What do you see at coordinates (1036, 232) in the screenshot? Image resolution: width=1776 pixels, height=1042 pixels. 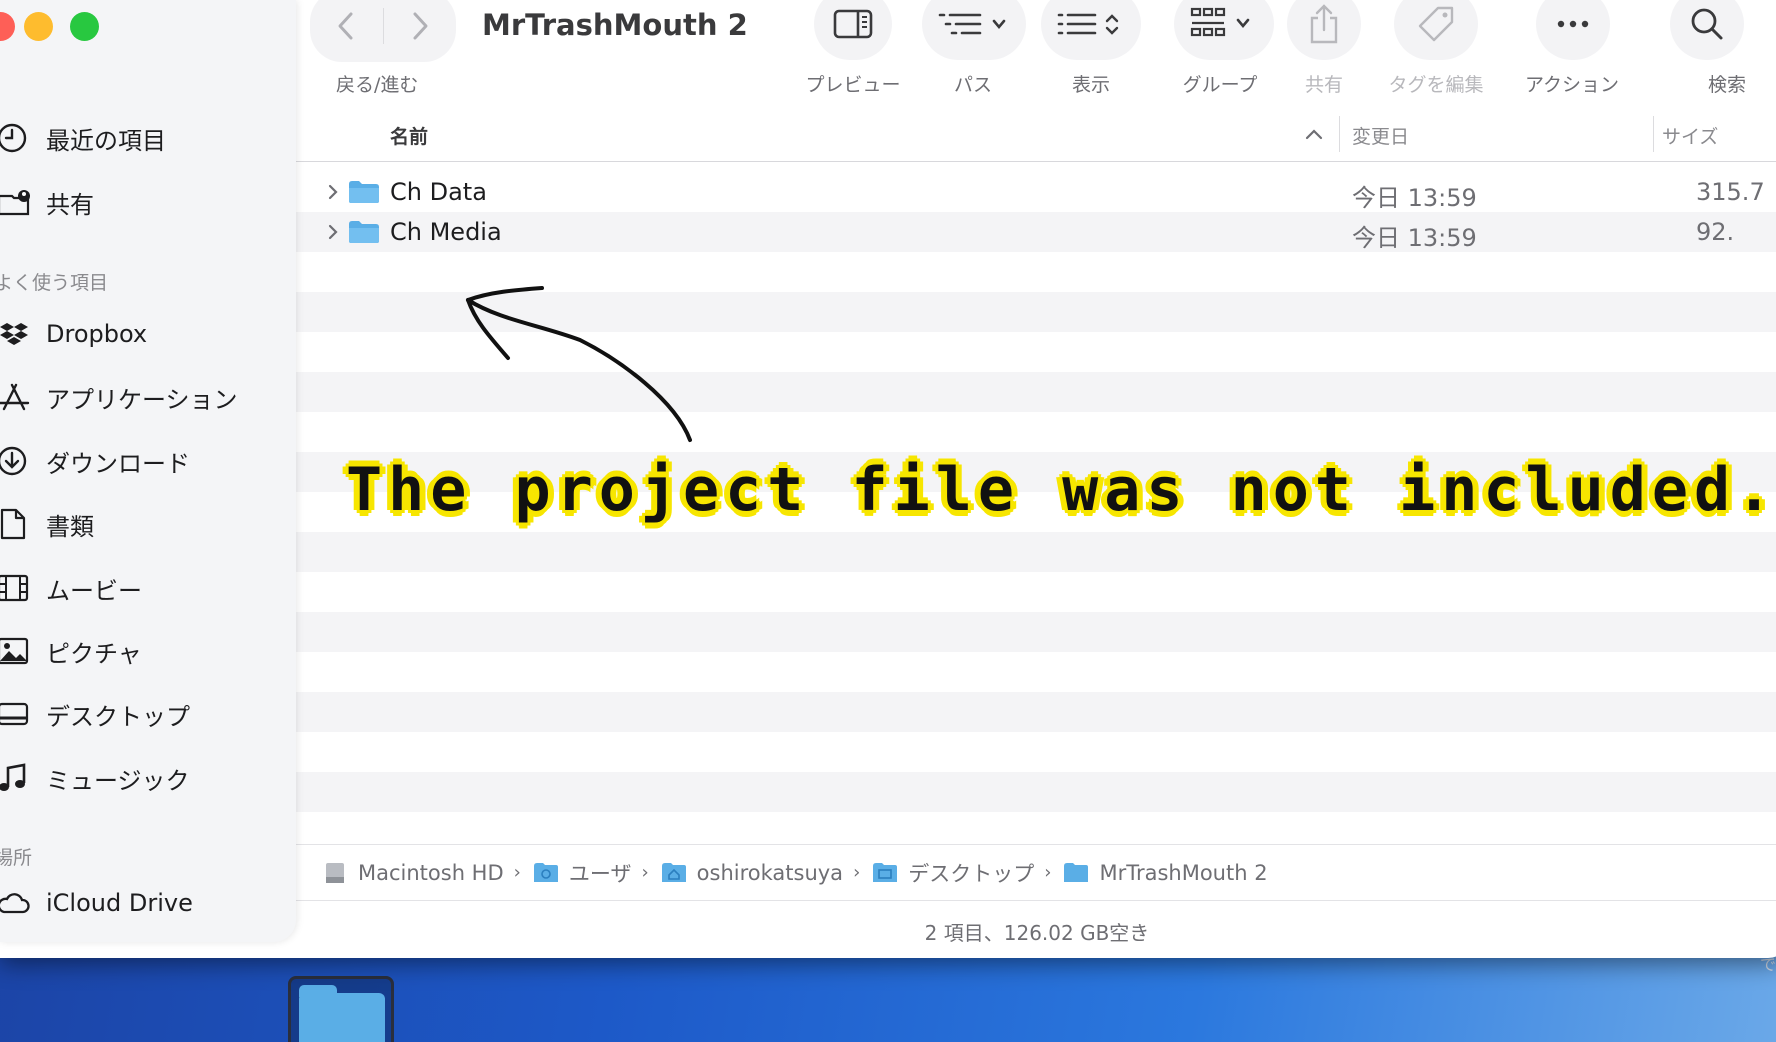 I see `file-row: Ch Media 今日 13:59 92.` at bounding box center [1036, 232].